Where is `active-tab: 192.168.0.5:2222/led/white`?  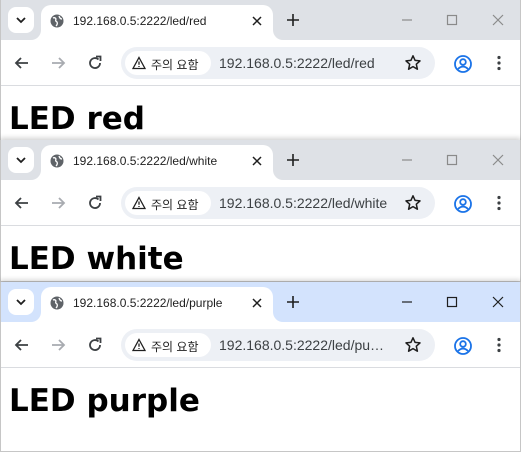 active-tab: 192.168.0.5:2222/led/white is located at coordinates (157, 162).